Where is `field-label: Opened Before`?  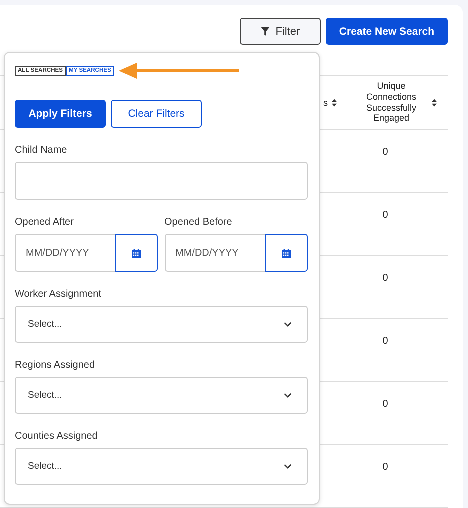 field-label: Opened Before is located at coordinates (199, 222).